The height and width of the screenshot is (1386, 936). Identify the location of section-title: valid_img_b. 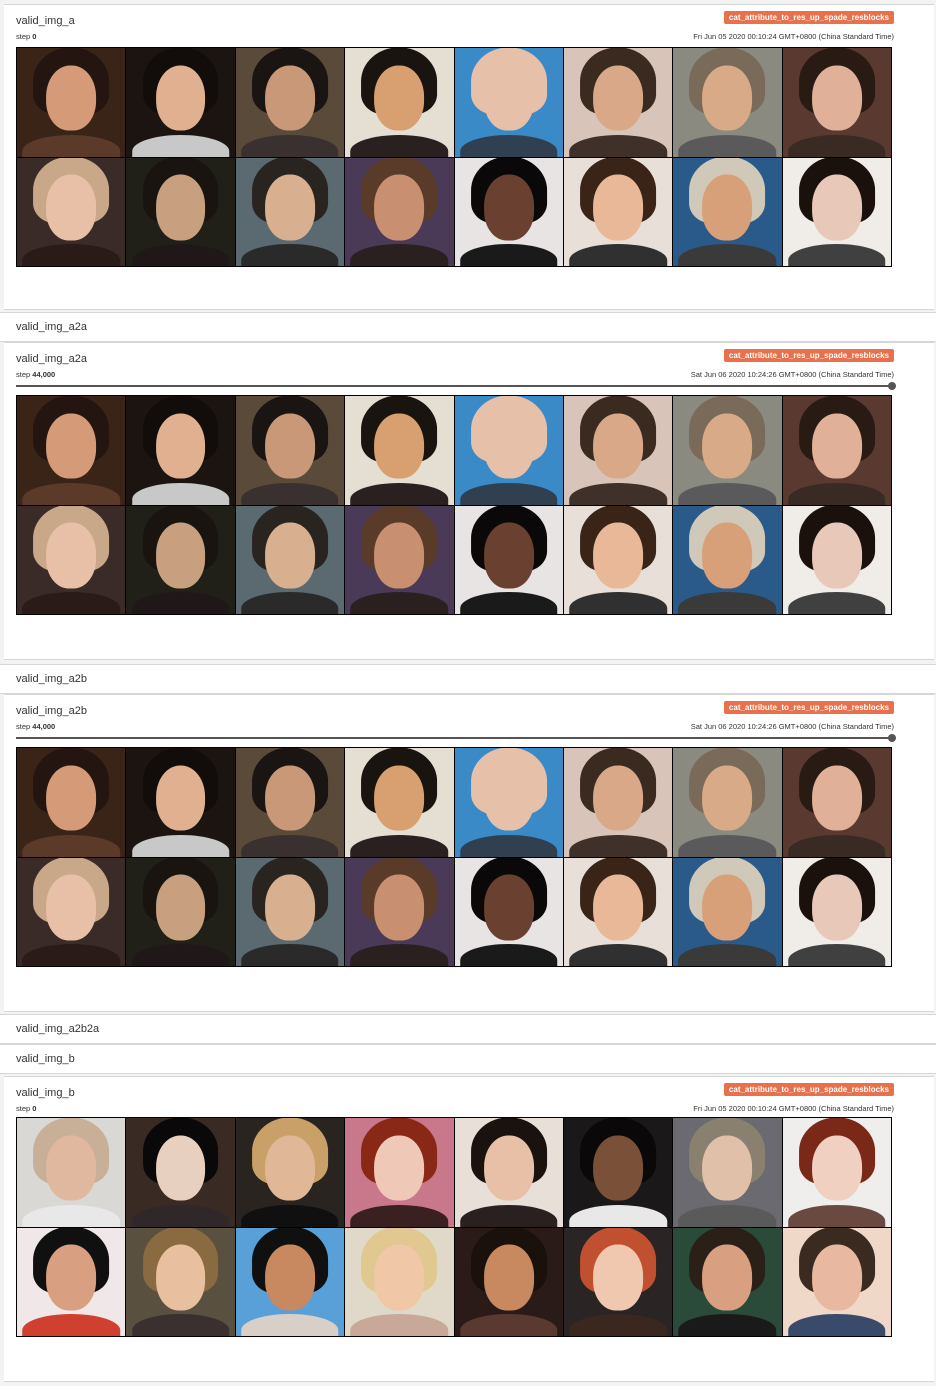
(45, 1059).